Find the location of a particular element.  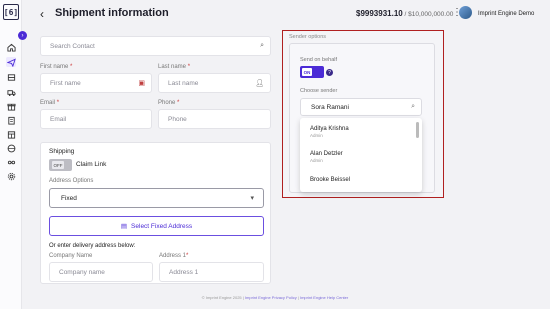

sender-option-name: Brooke Beissel is located at coordinates (330, 180).